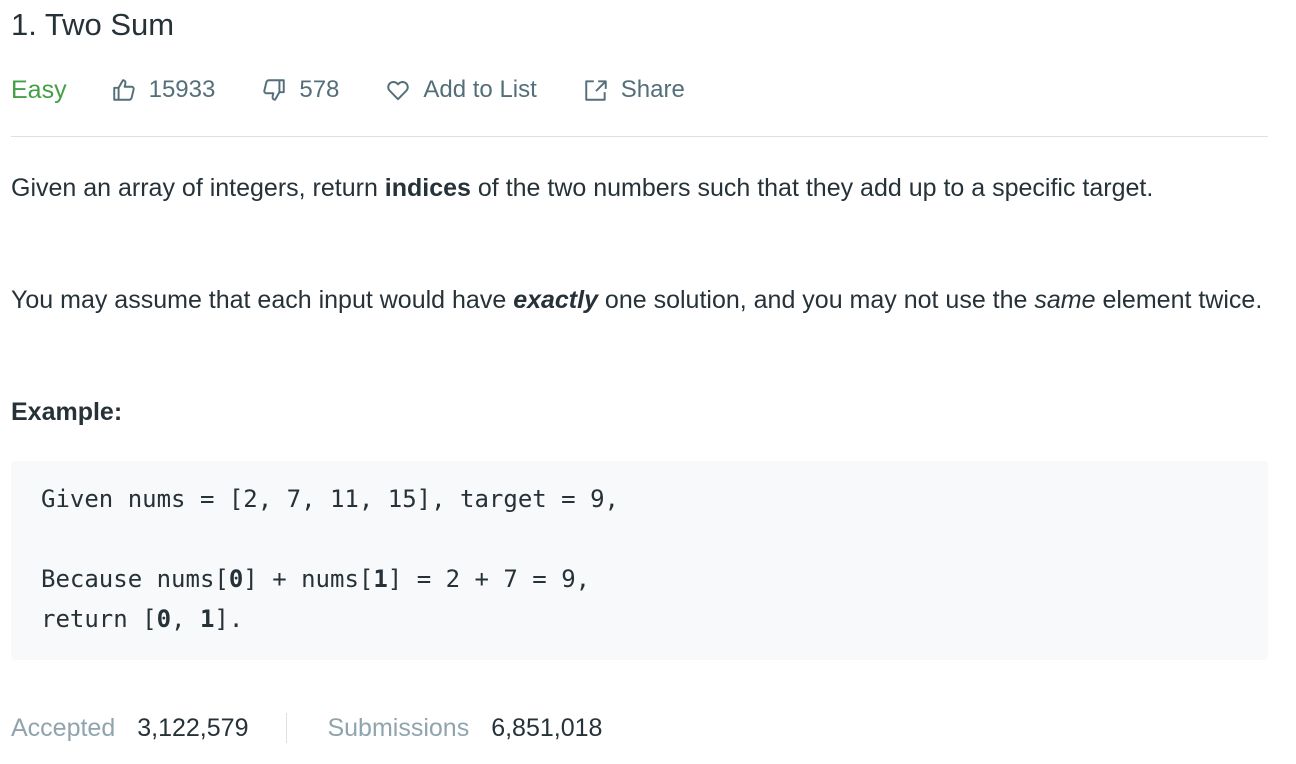 The width and height of the screenshot is (1296, 764). I want to click on share-button: Share, so click(634, 90).